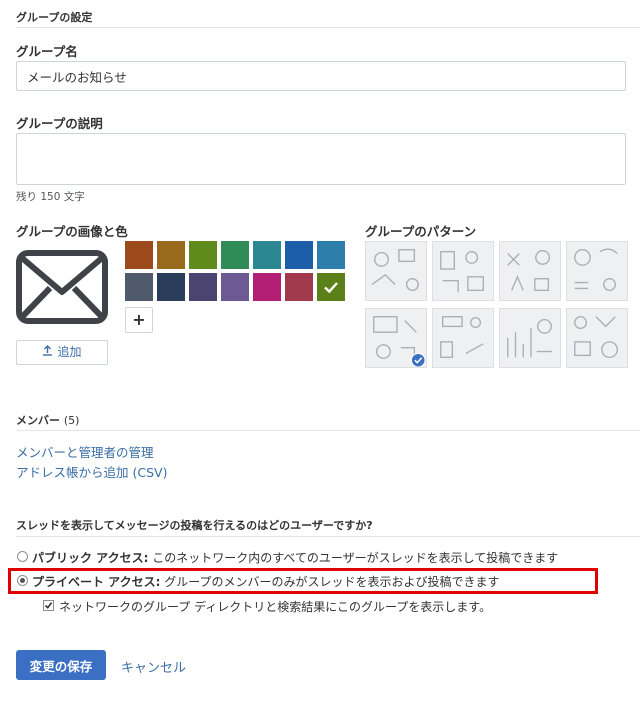 This screenshot has height=701, width=640. I want to click on group-name-label: グループ名, so click(47, 51).